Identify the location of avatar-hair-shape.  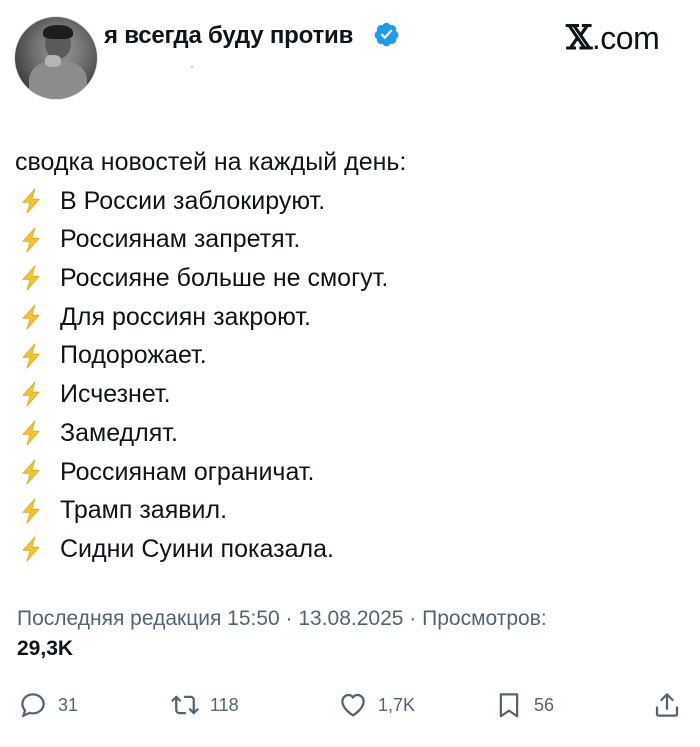
(58, 32).